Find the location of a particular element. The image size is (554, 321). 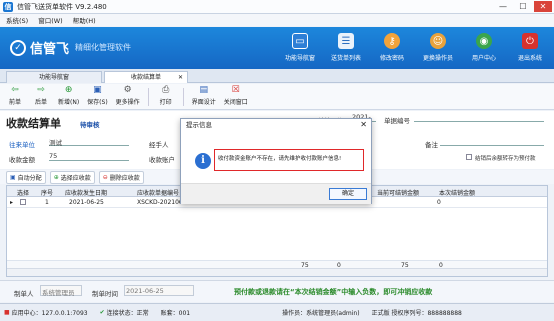

dialog-message: 收付款资金账户不存在，请先维护收付款账户信息! is located at coordinates (289, 160).